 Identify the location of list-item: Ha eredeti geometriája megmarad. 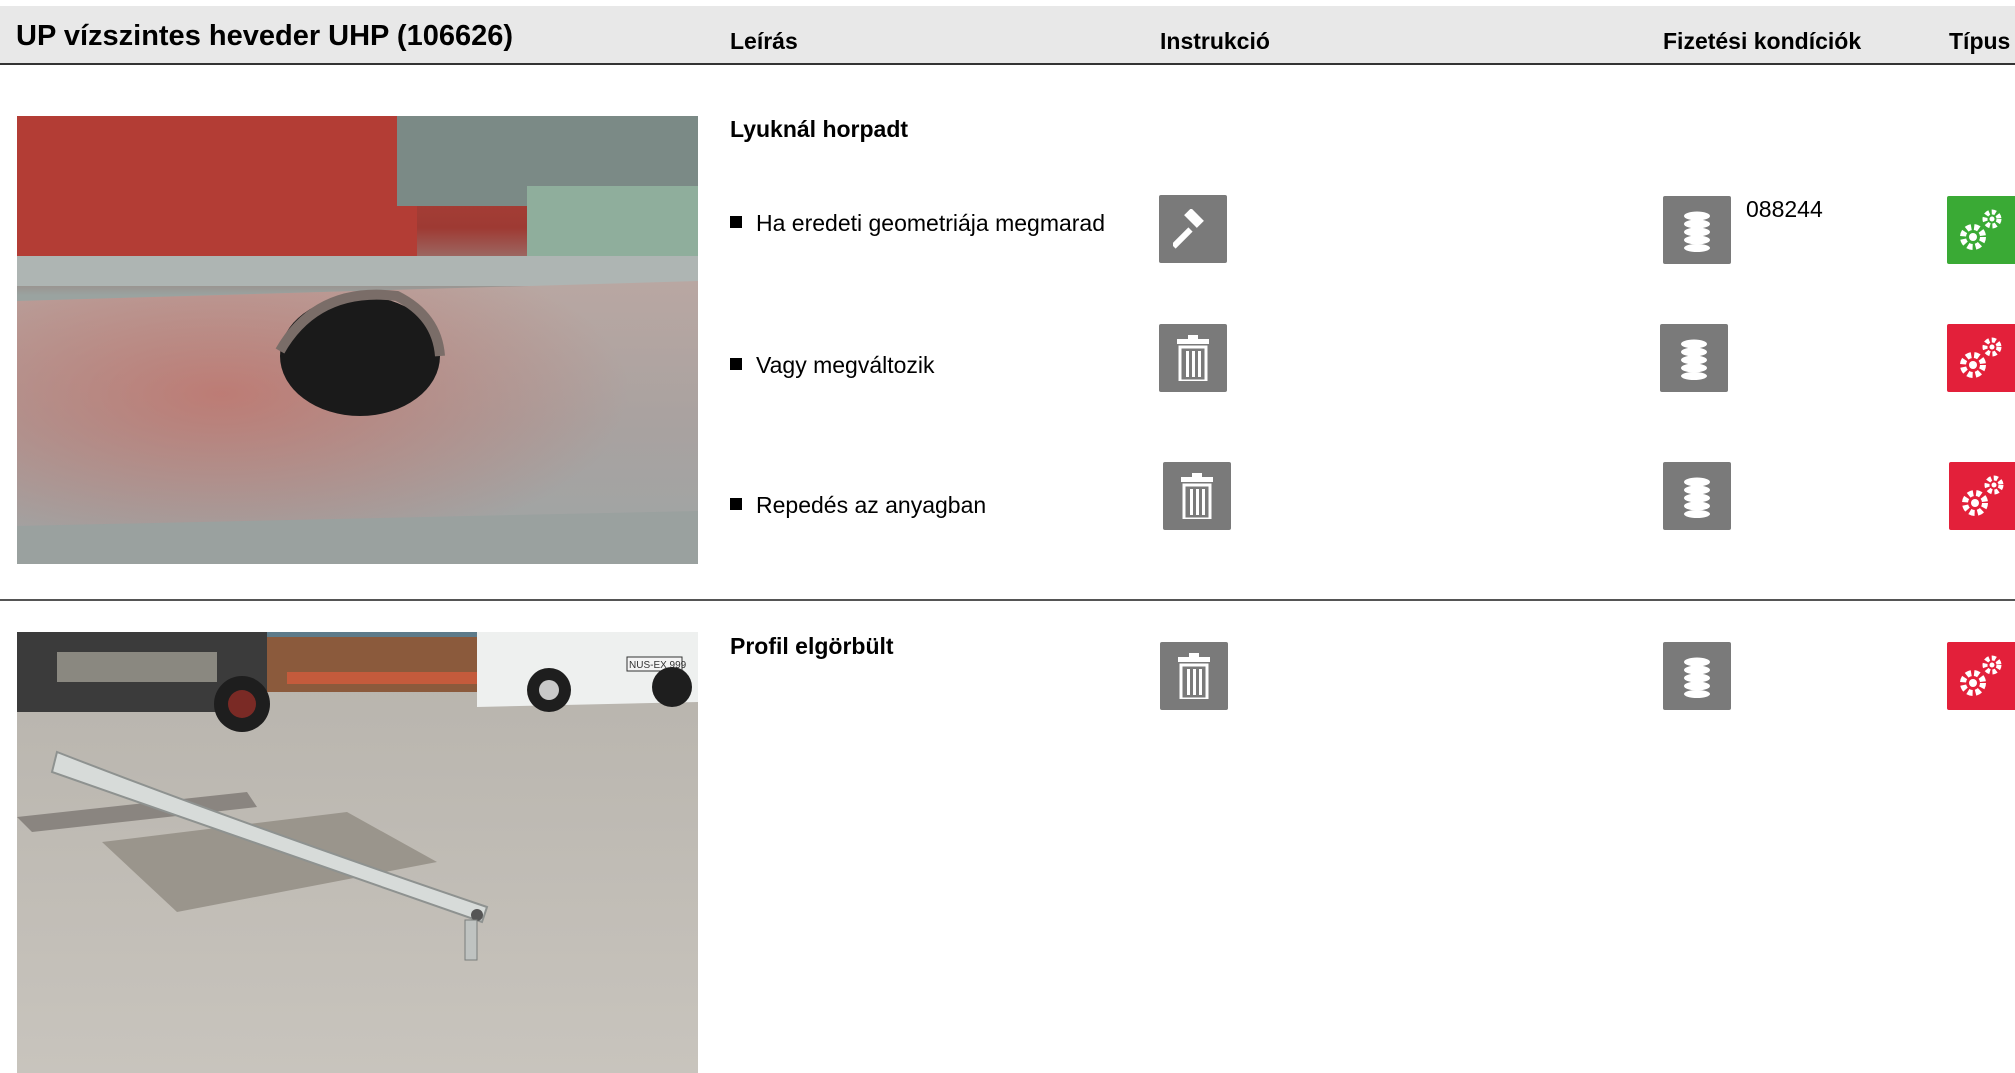
(917, 223).